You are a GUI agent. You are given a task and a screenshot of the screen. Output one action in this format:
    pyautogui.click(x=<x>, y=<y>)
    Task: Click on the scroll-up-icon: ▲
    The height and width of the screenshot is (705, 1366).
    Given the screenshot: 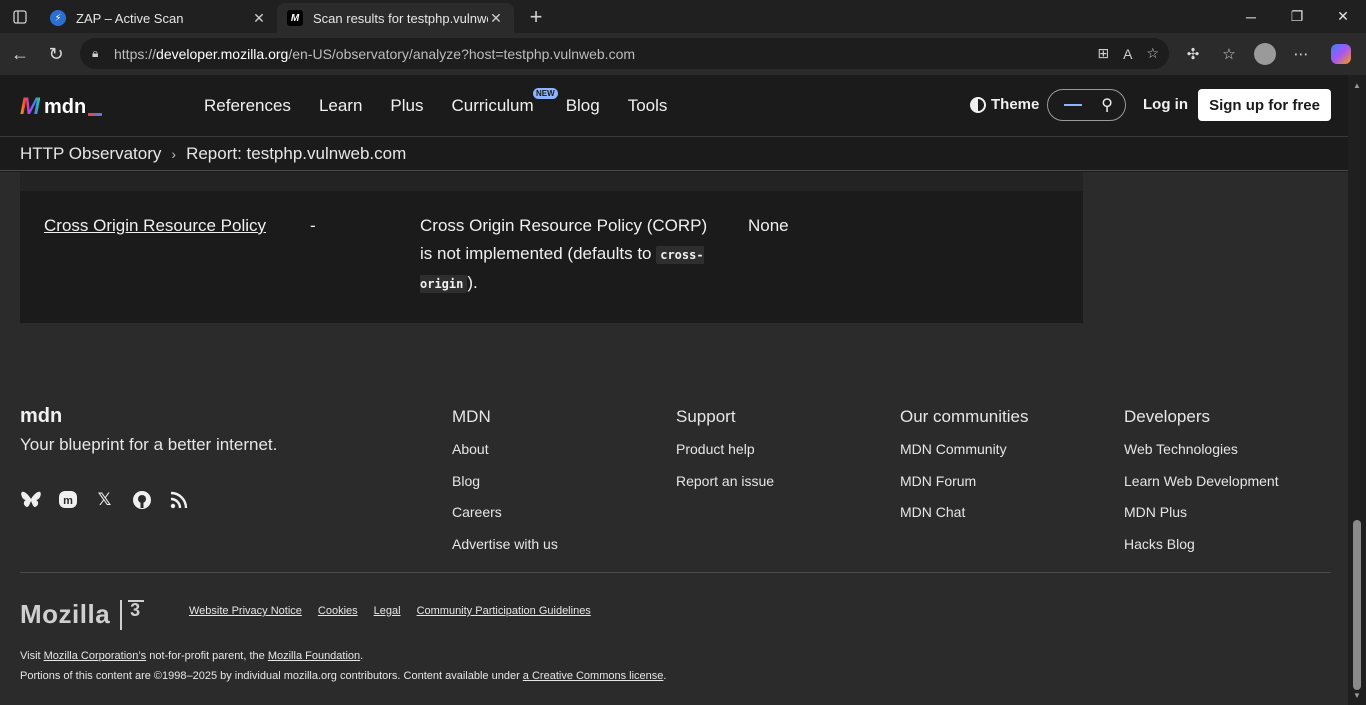 What is the action you would take?
    pyautogui.click(x=1357, y=85)
    